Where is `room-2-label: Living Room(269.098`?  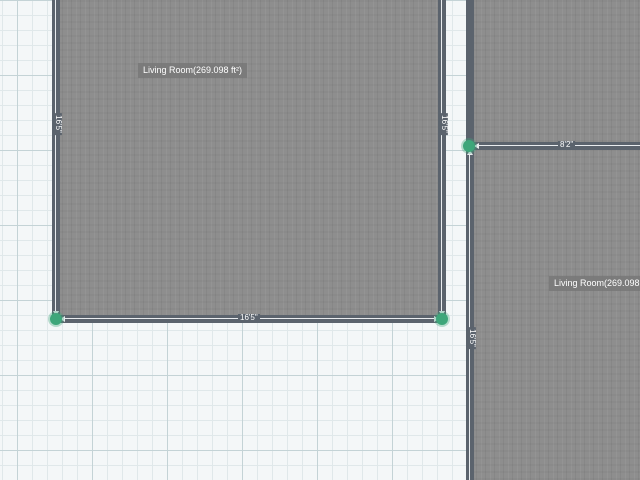 room-2-label: Living Room(269.098 is located at coordinates (594, 283).